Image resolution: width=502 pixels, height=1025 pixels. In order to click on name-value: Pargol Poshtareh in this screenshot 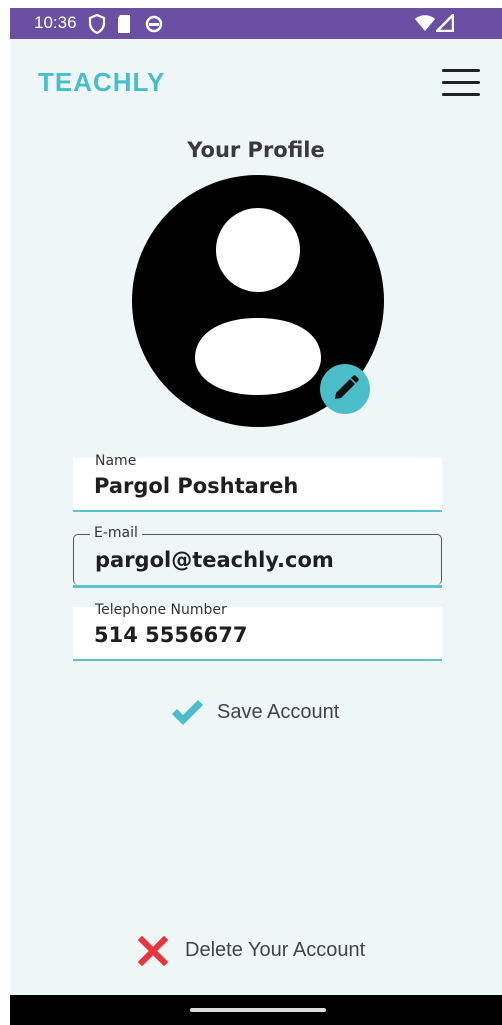, I will do `click(196, 486)`.